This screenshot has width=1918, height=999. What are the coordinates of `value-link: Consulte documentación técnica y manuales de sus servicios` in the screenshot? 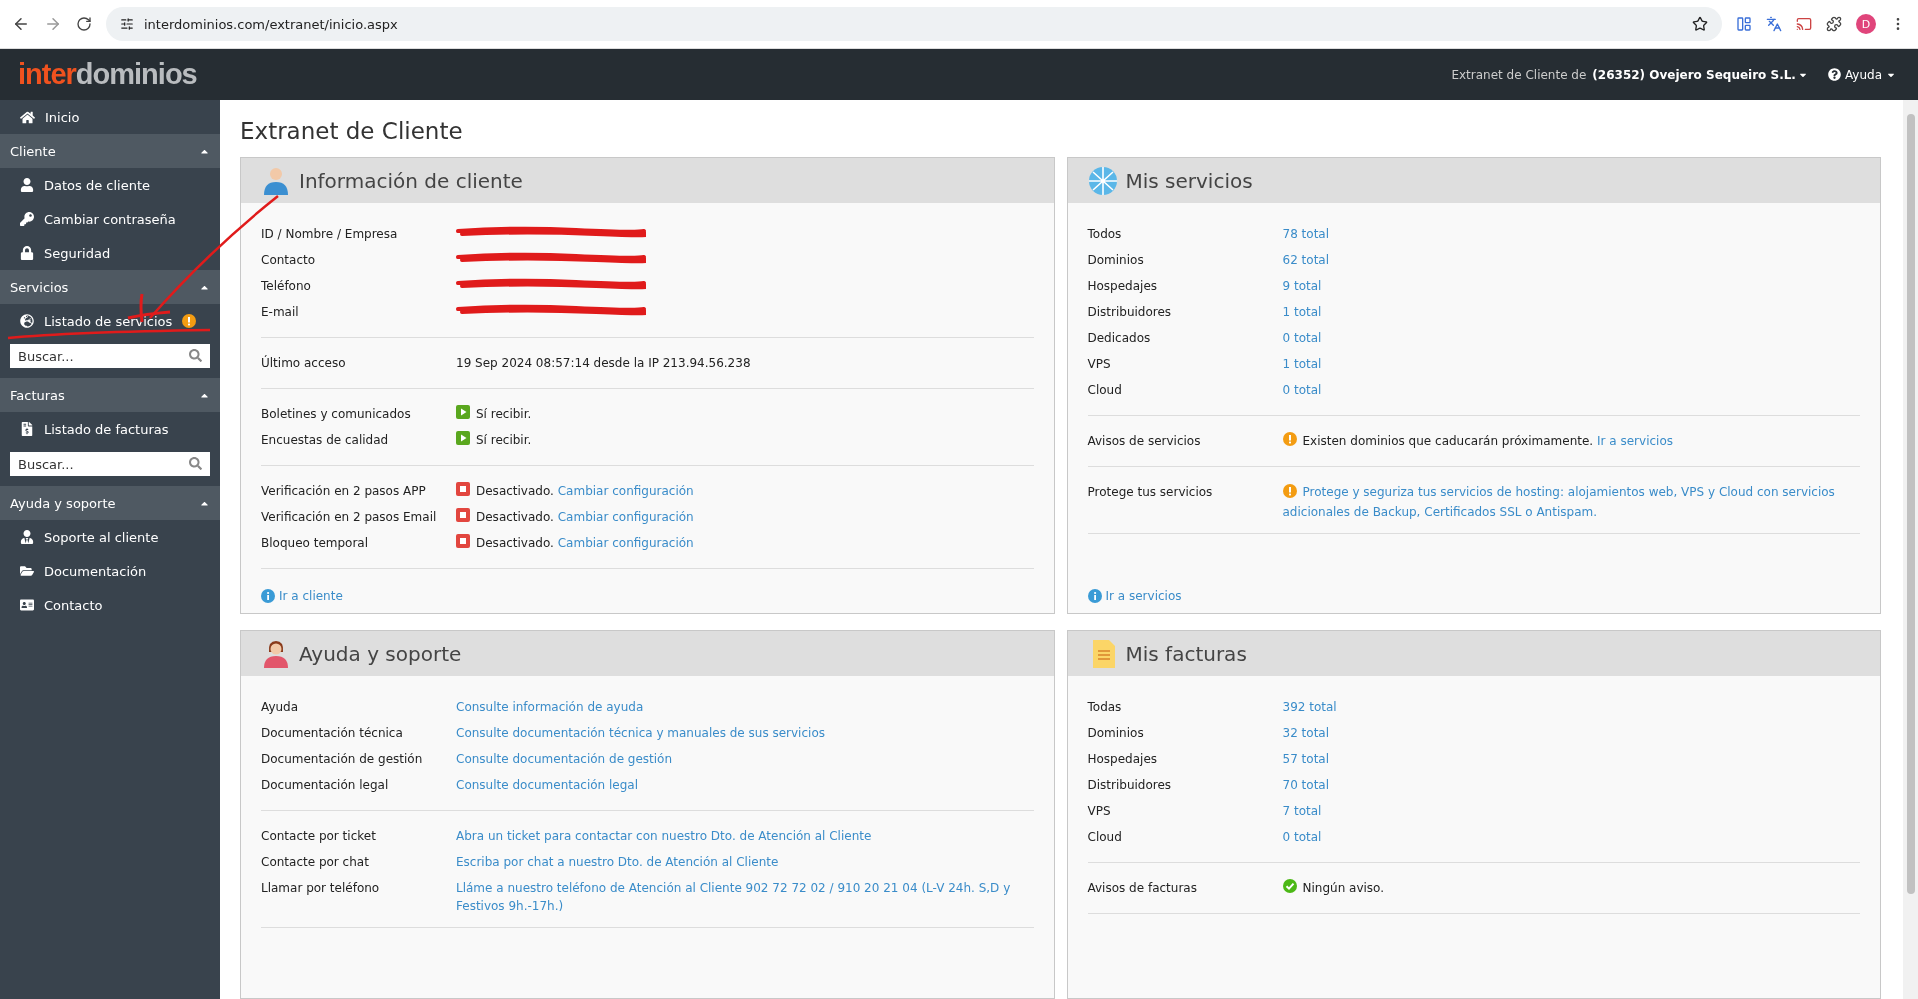 It's located at (640, 733).